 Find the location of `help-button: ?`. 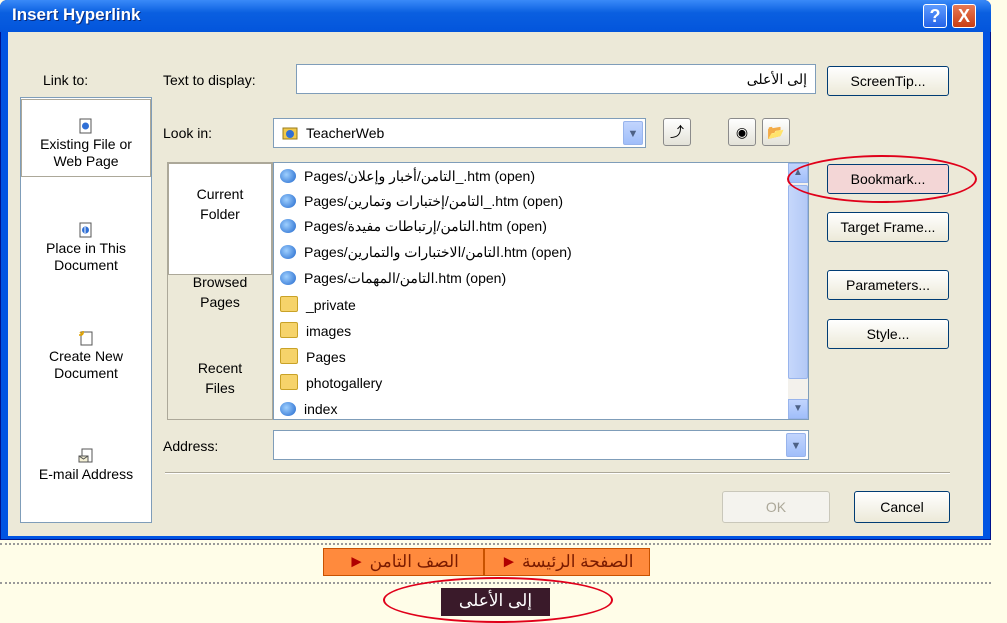

help-button: ? is located at coordinates (935, 16).